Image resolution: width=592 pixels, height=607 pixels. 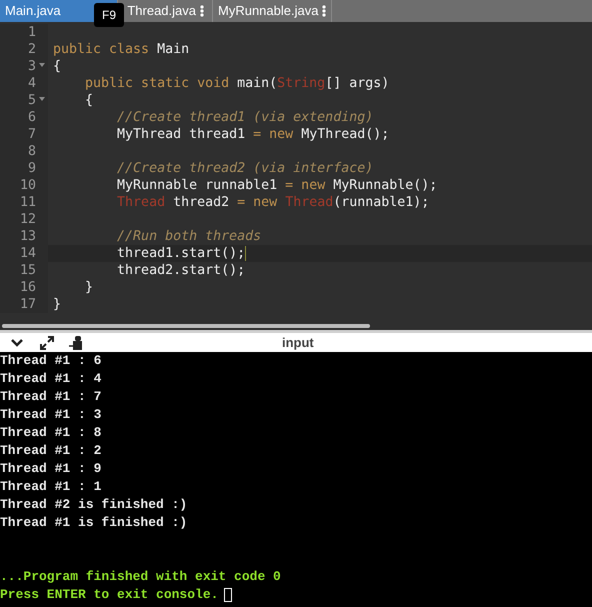 I want to click on line-number: 9, so click(x=32, y=168).